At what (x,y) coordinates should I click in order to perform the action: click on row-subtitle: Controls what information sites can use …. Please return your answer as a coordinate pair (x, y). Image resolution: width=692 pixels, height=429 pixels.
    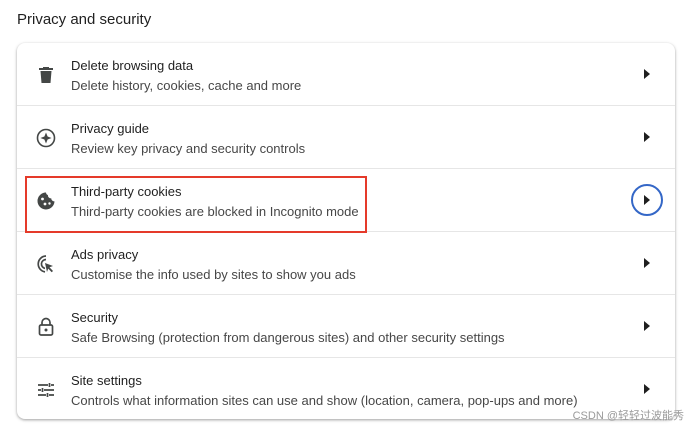
    Looking at the image, I should click on (324, 400).